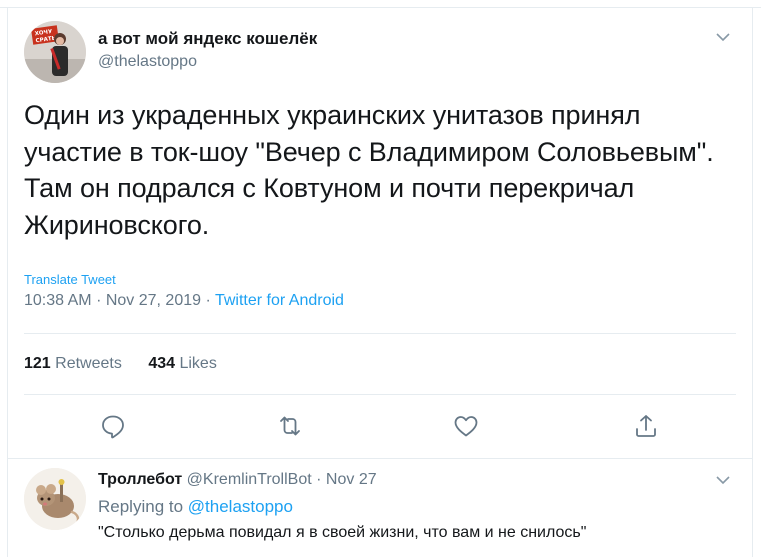 The image size is (761, 557). I want to click on retweets-stat: 121 Retweets, so click(75, 363).